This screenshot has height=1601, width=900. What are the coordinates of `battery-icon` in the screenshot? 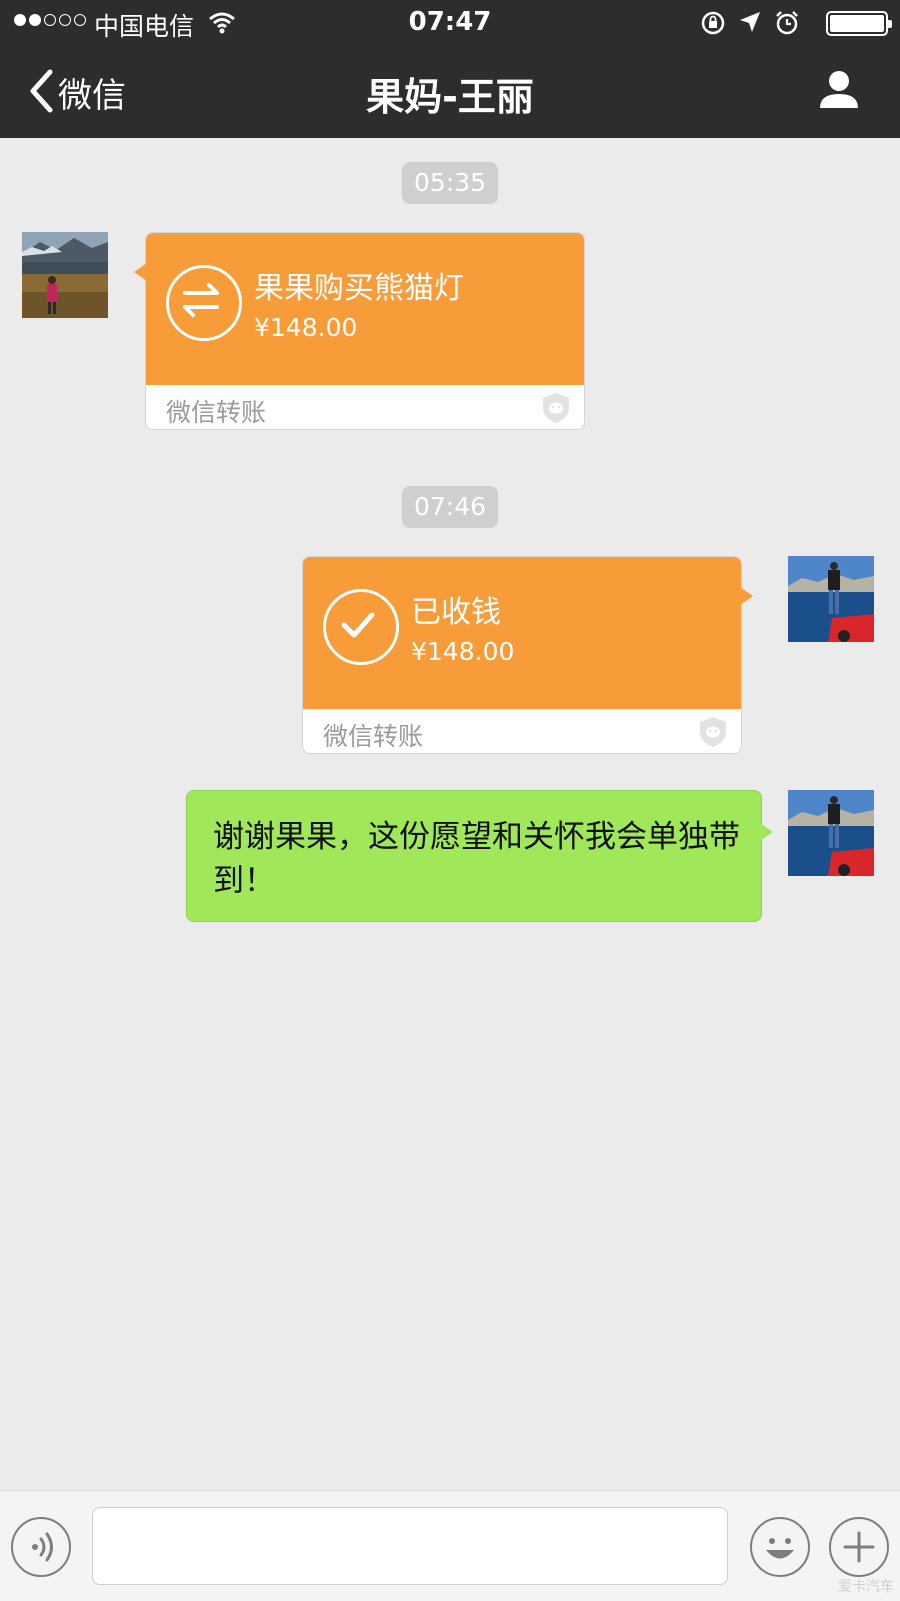 It's located at (859, 23).